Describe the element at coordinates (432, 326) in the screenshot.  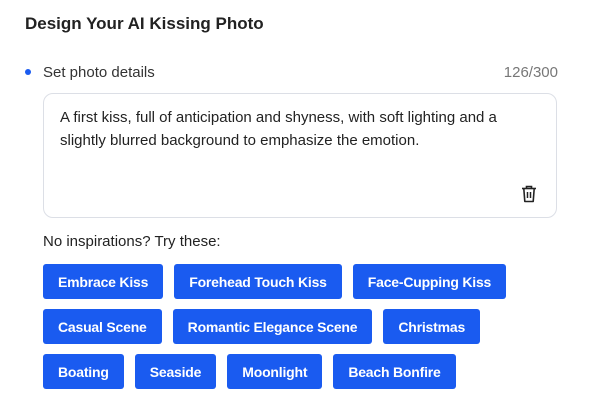
I see `inspiration-chip-christmas: Christmas` at that location.